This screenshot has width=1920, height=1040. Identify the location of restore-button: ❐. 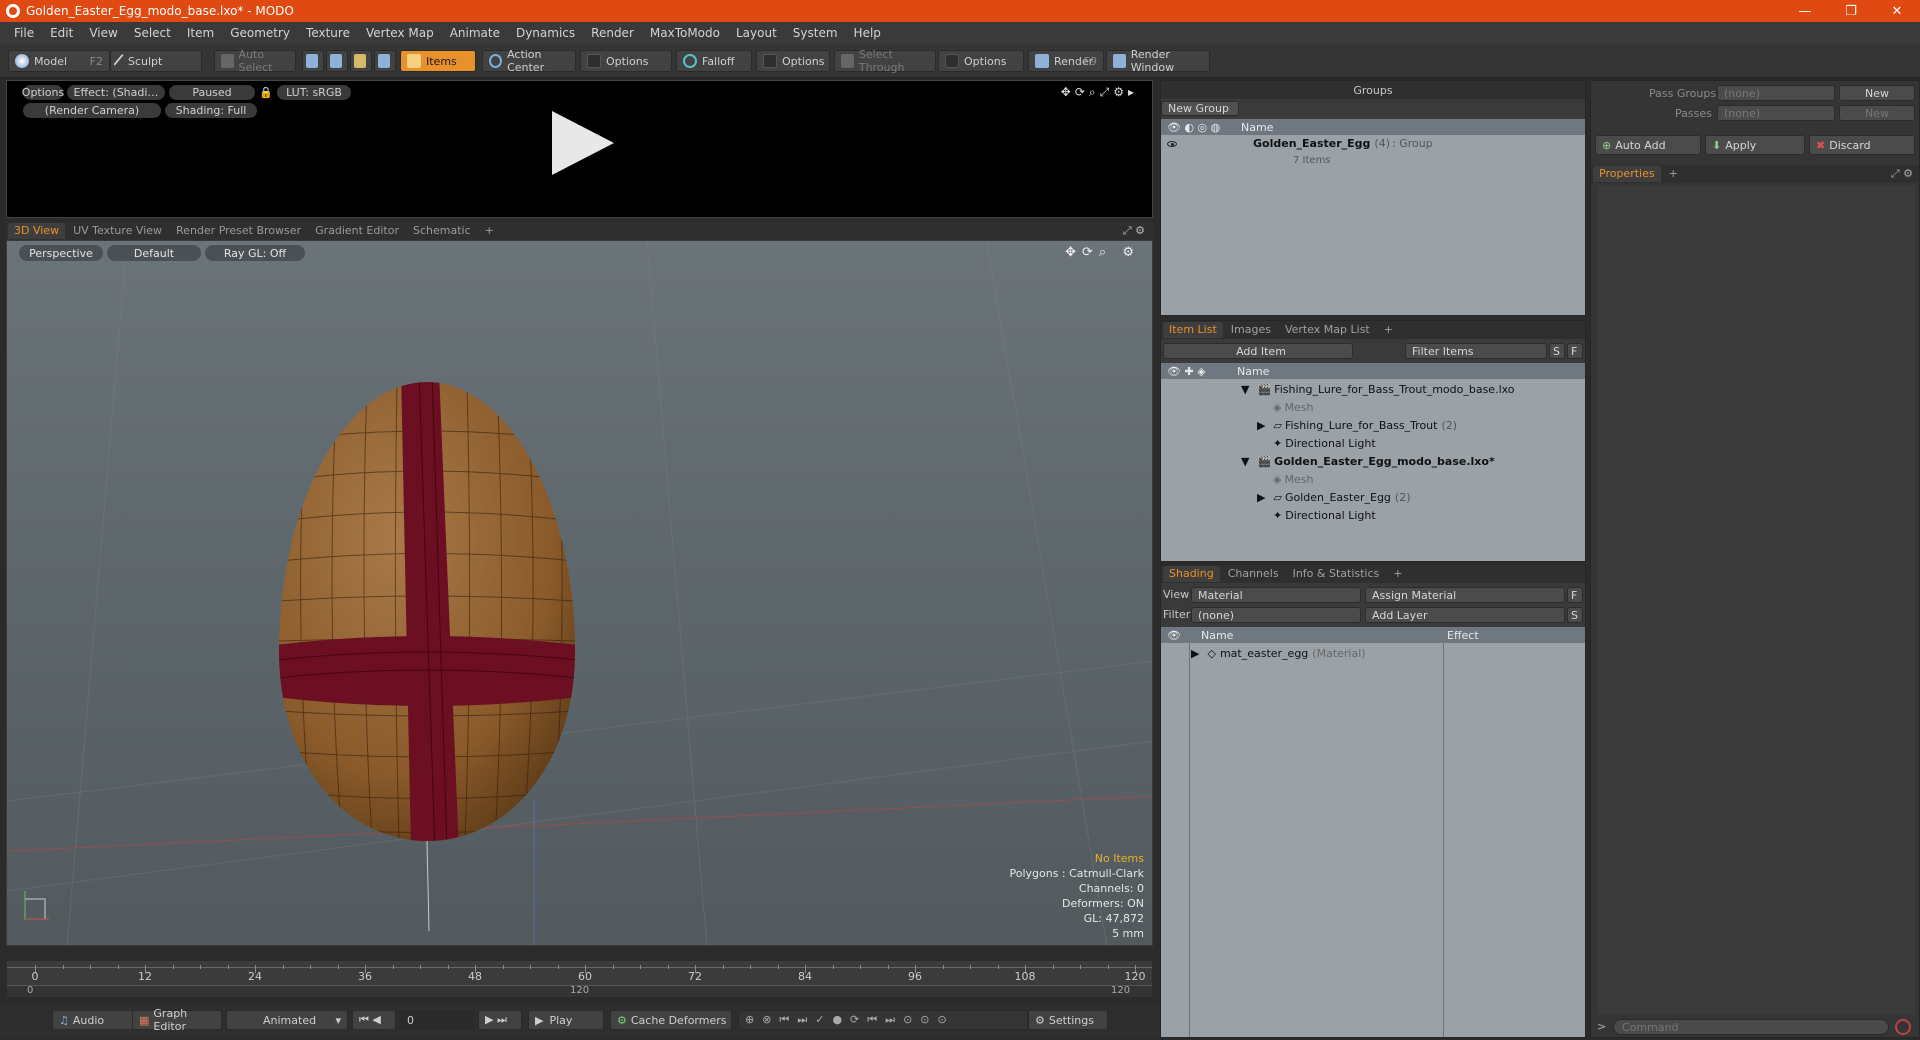
(1851, 11).